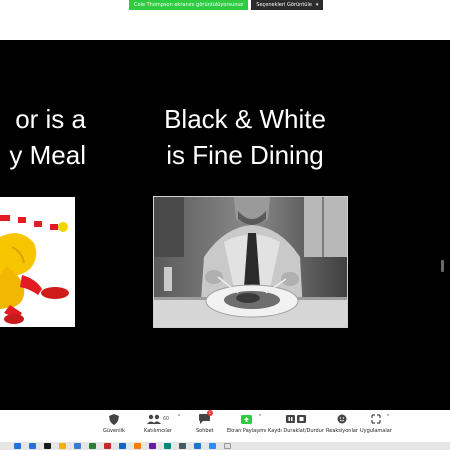 The image size is (450, 450). I want to click on participants-options-chevron-up-icon: ^, so click(179, 417).